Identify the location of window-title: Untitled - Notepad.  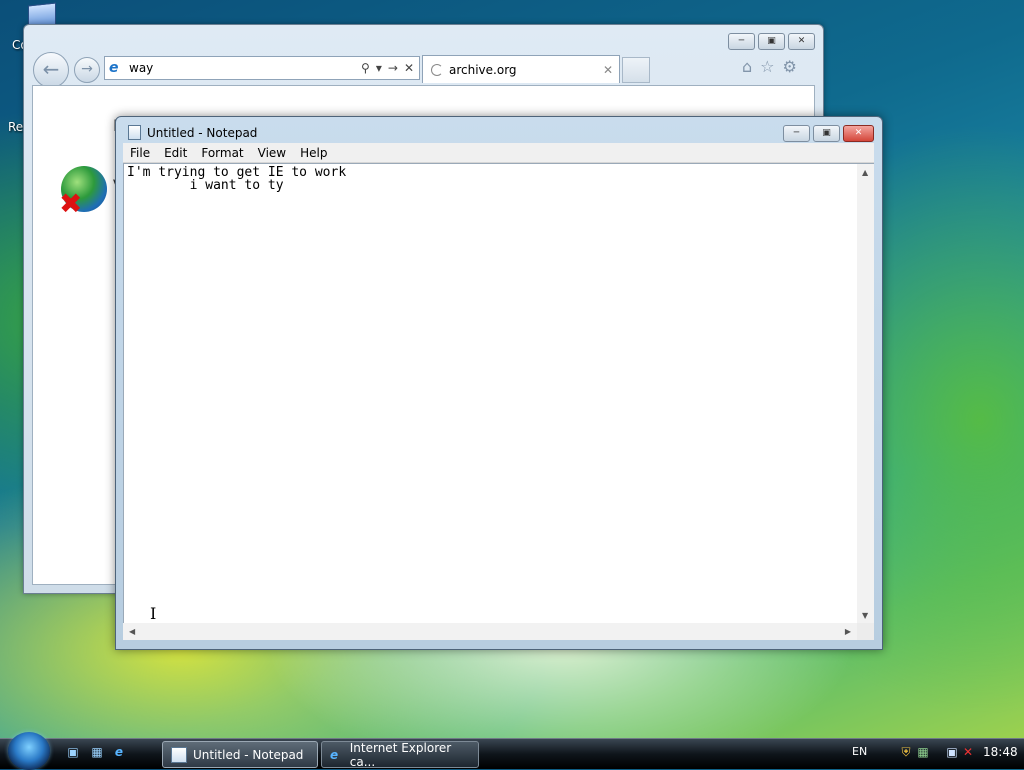
(202, 132).